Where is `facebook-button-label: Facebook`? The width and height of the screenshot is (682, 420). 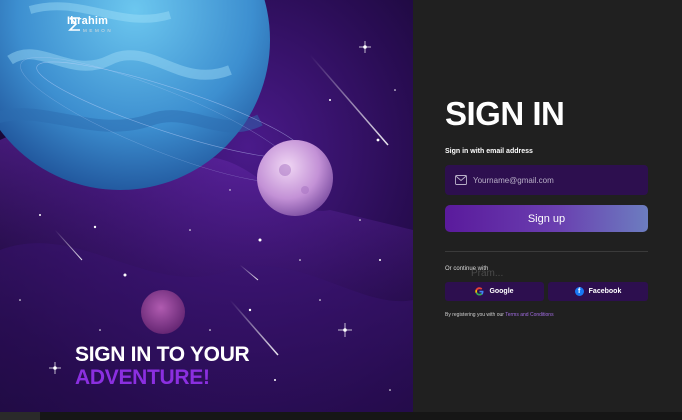
facebook-button-label: Facebook is located at coordinates (605, 291).